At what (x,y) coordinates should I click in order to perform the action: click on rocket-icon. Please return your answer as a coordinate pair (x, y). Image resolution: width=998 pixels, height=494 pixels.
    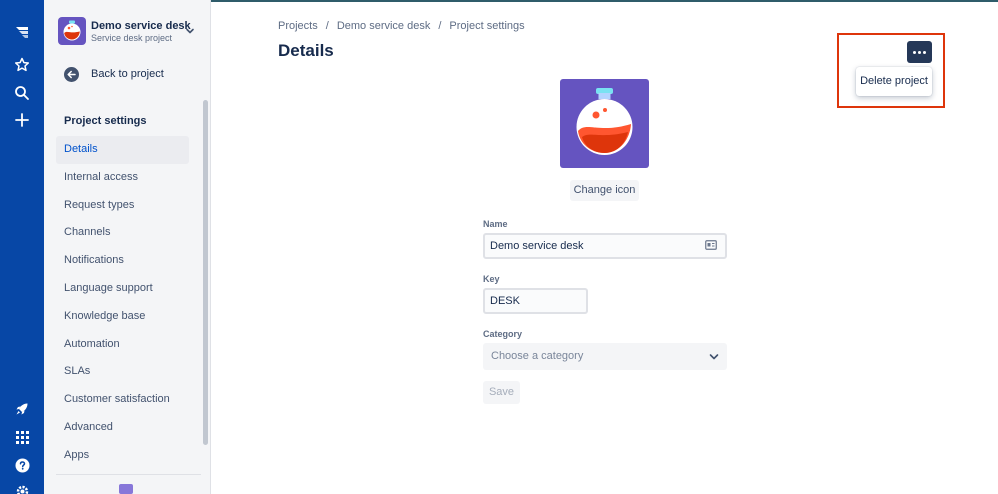
    Looking at the image, I should click on (22, 409).